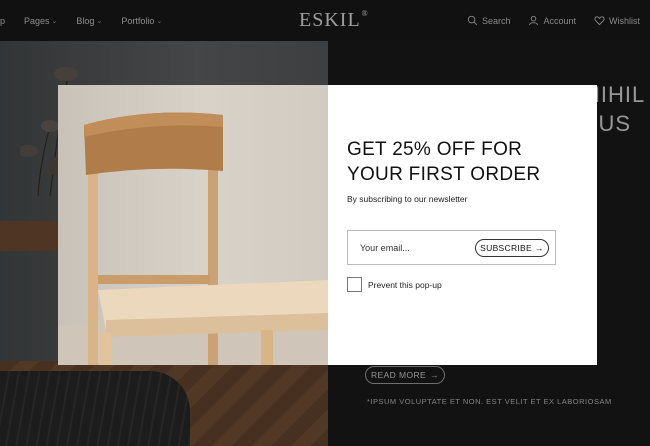 Image resolution: width=650 pixels, height=446 pixels. Describe the element at coordinates (415, 247) in the screenshot. I see `email-field` at that location.